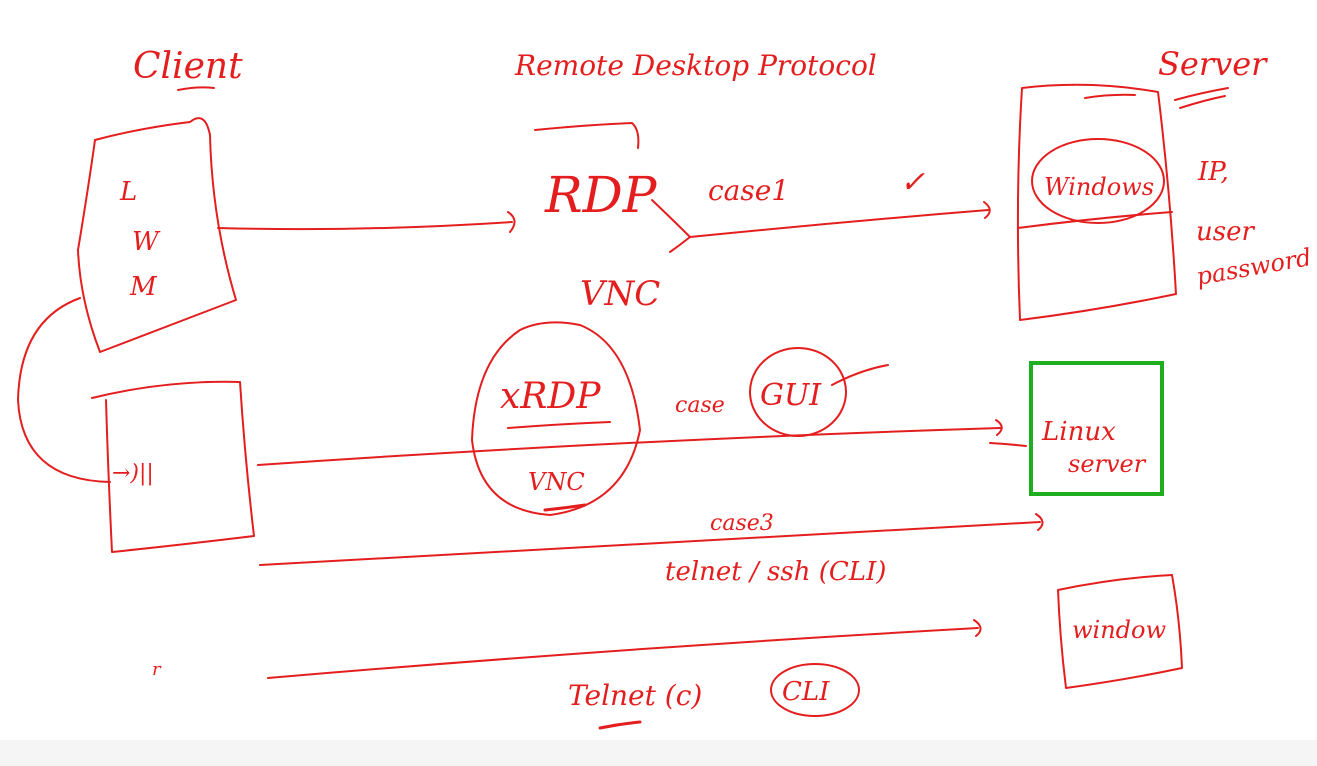 This screenshot has height=766, width=1317. What do you see at coordinates (601, 195) in the screenshot?
I see `rdp-label: RDP` at bounding box center [601, 195].